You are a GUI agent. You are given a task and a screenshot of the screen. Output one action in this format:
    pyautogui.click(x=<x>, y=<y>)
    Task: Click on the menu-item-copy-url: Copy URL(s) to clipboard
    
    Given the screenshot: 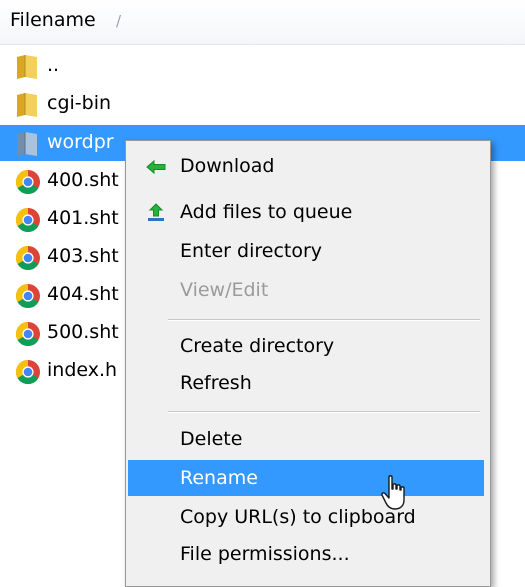 What is the action you would take?
    pyautogui.click(x=306, y=517)
    